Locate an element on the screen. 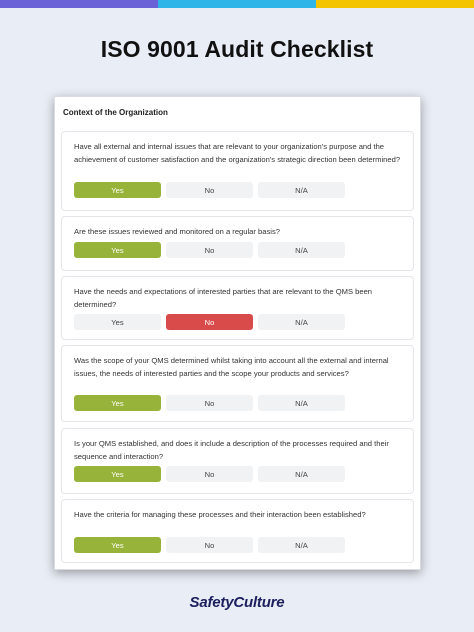 This screenshot has height=632, width=474. top-color-bar is located at coordinates (237, 4).